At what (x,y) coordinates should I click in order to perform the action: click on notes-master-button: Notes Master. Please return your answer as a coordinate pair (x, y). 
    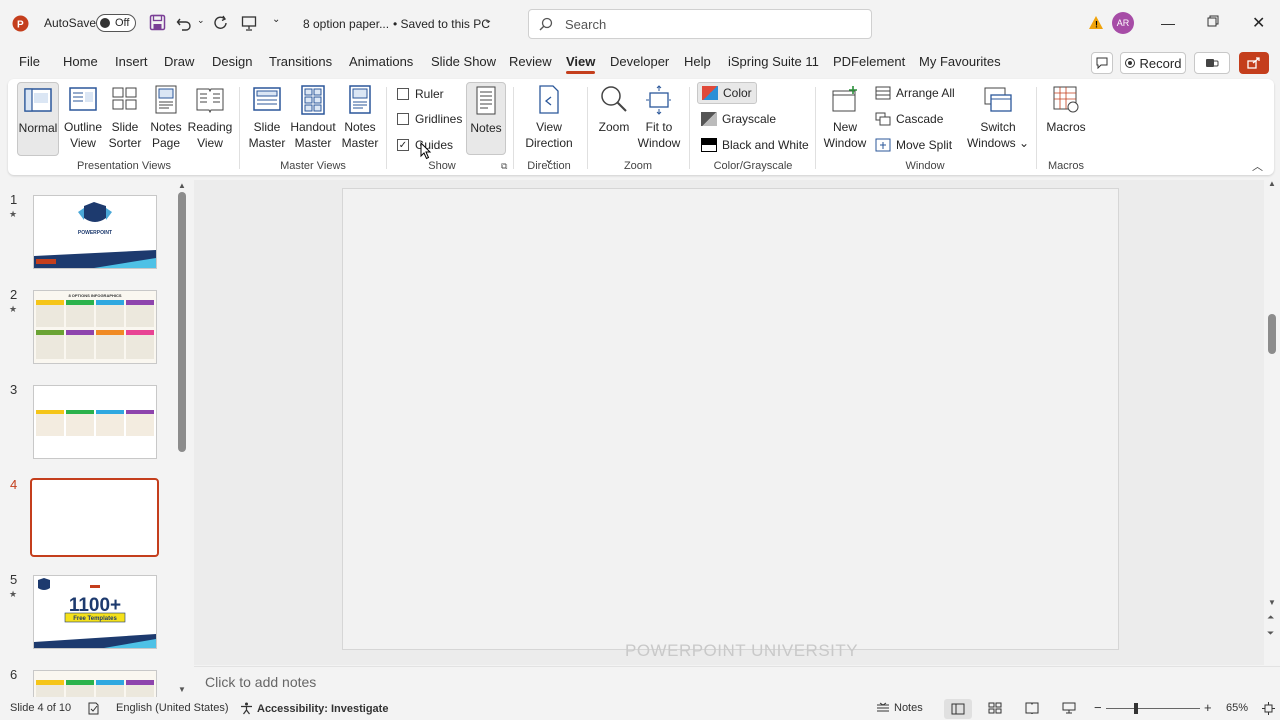
    Looking at the image, I should click on (360, 118).